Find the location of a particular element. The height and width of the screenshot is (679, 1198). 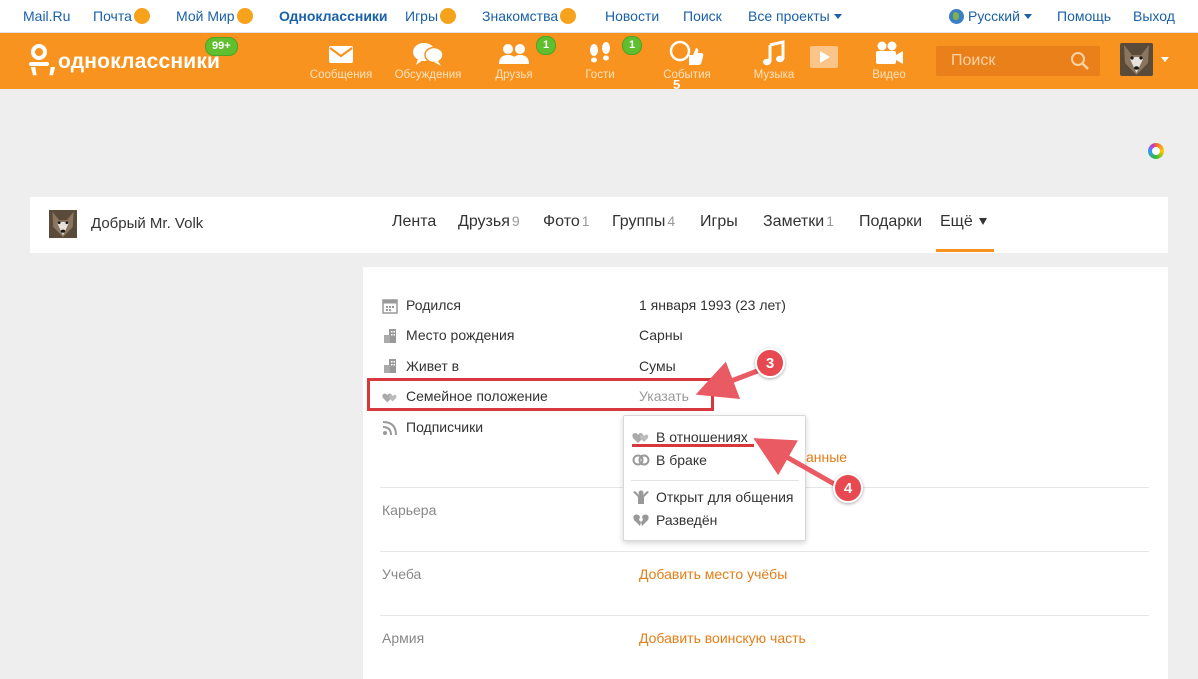

nav-events-label: События is located at coordinates (687, 75).